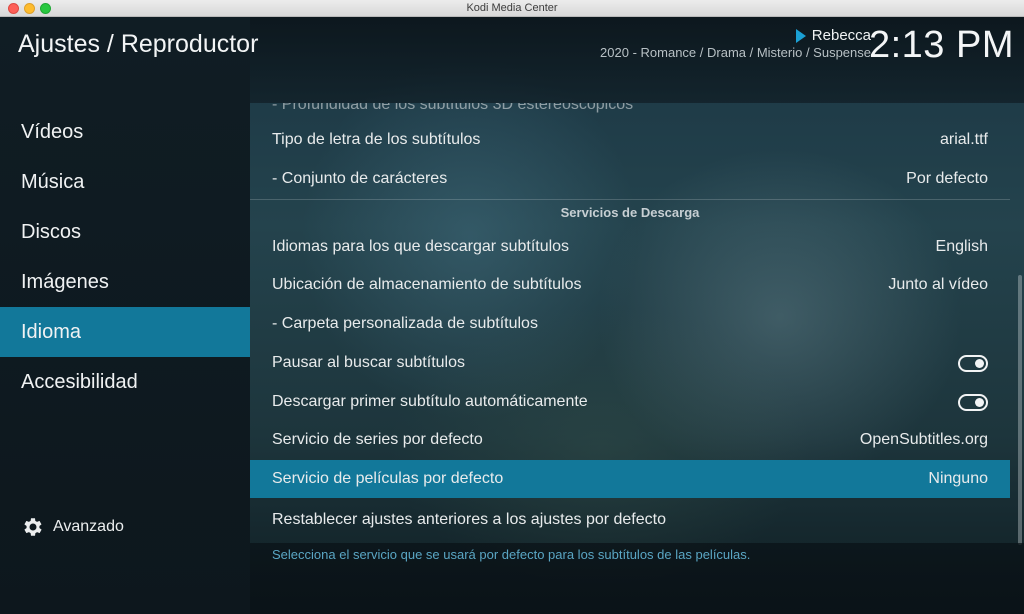  Describe the element at coordinates (947, 178) in the screenshot. I see `setting-value: Por defecto` at that location.